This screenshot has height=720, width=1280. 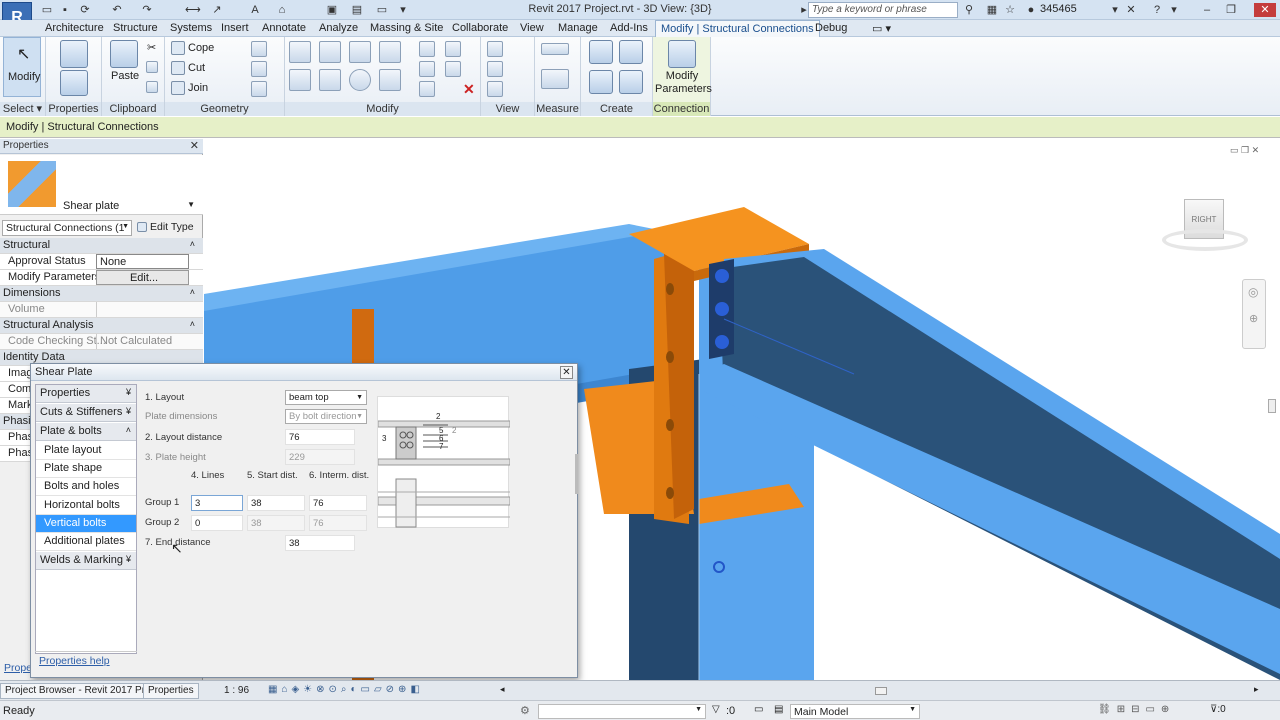 I want to click on nav-plate-bolts: Plate & bolts ˄, so click(x=86, y=432).